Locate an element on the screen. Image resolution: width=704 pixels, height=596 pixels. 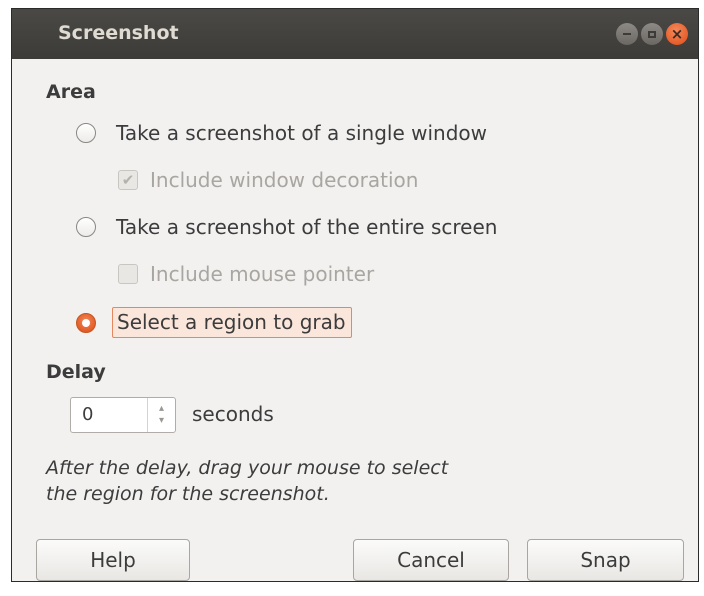
maximize-button is located at coordinates (652, 34).